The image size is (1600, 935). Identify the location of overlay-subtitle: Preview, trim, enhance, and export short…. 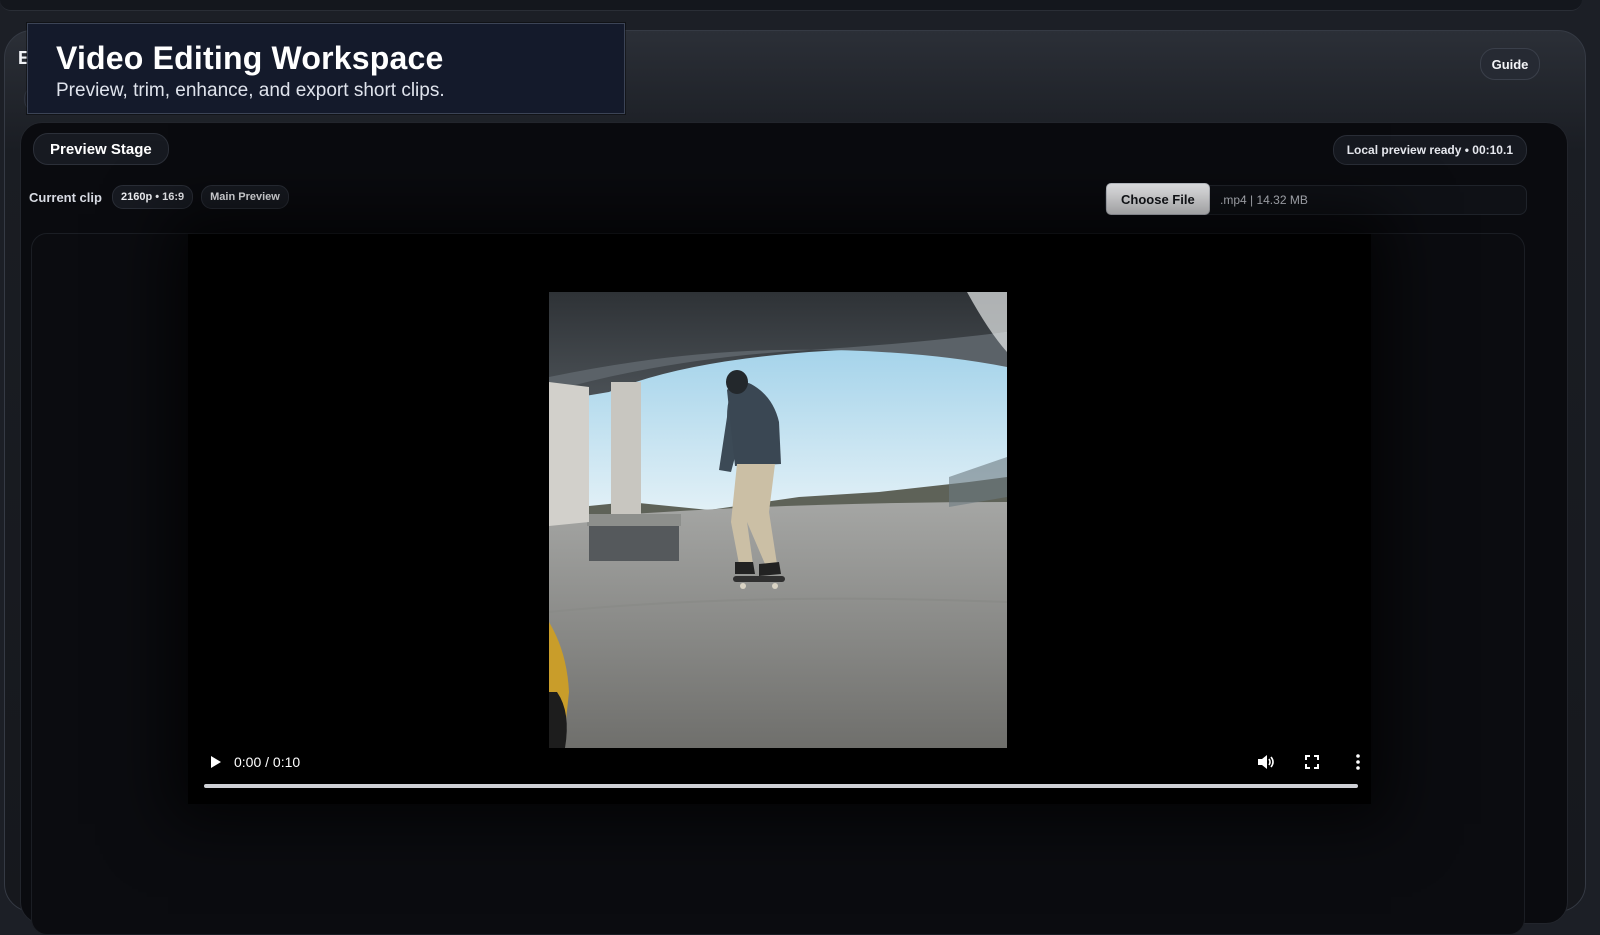
(250, 90).